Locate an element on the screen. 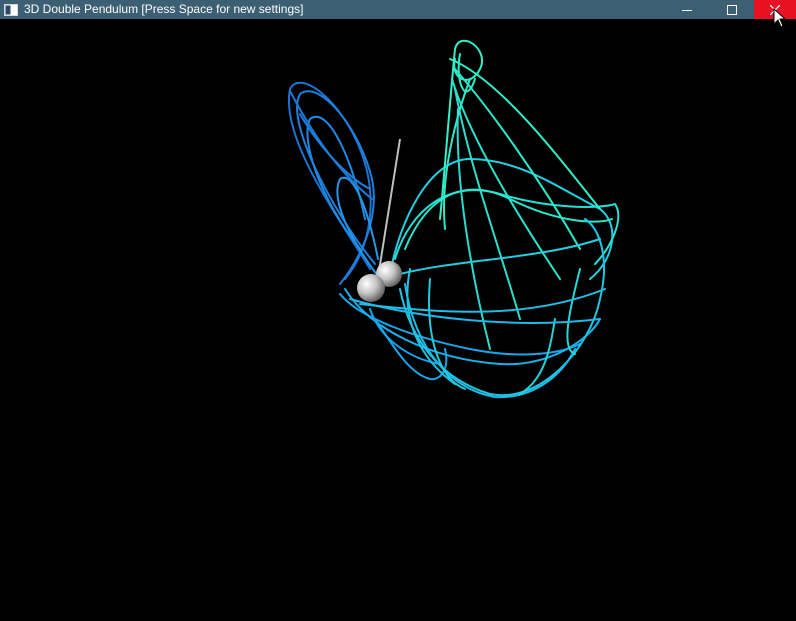 The image size is (796, 621). app-window-icon is located at coordinates (11, 9).